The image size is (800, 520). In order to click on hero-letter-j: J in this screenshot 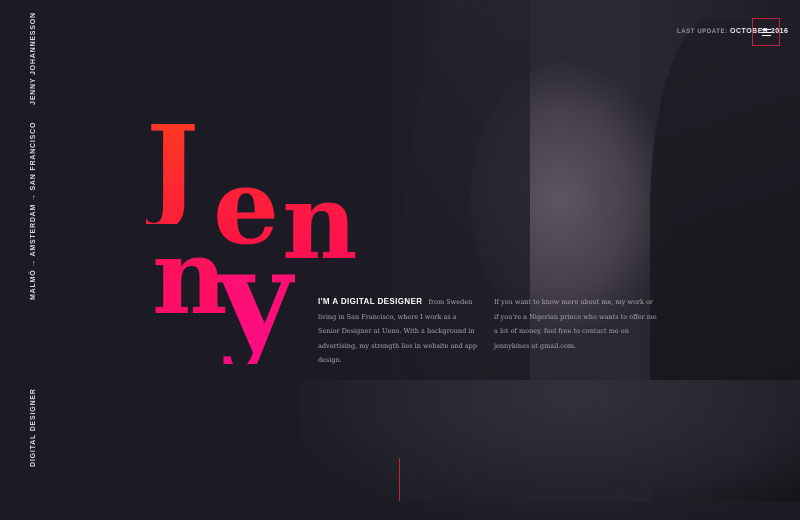, I will do `click(172, 167)`.